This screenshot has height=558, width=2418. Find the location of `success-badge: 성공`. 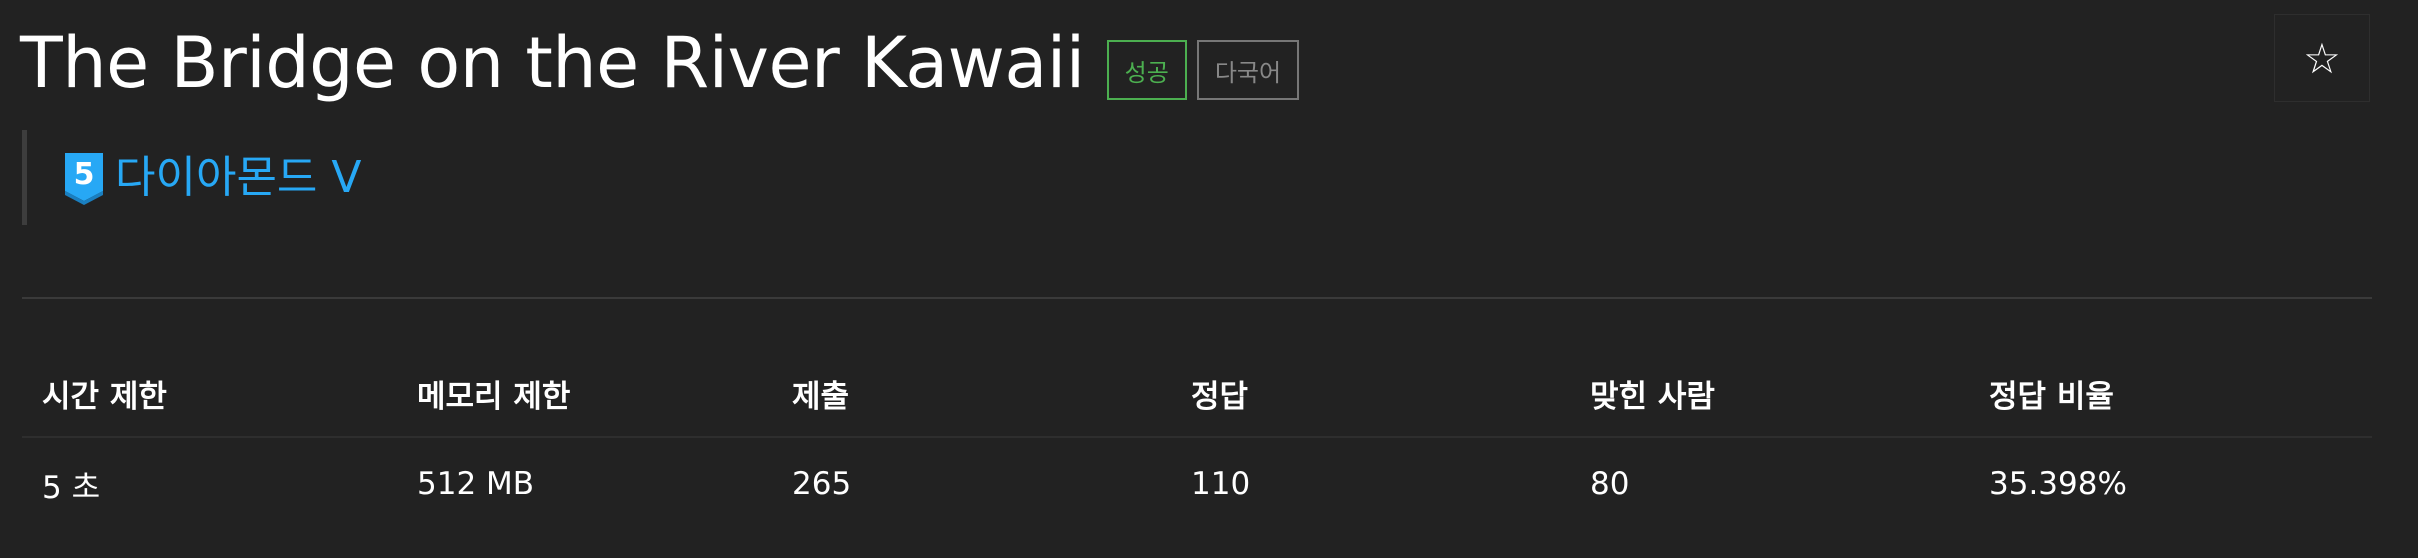

success-badge: 성공 is located at coordinates (1146, 70).